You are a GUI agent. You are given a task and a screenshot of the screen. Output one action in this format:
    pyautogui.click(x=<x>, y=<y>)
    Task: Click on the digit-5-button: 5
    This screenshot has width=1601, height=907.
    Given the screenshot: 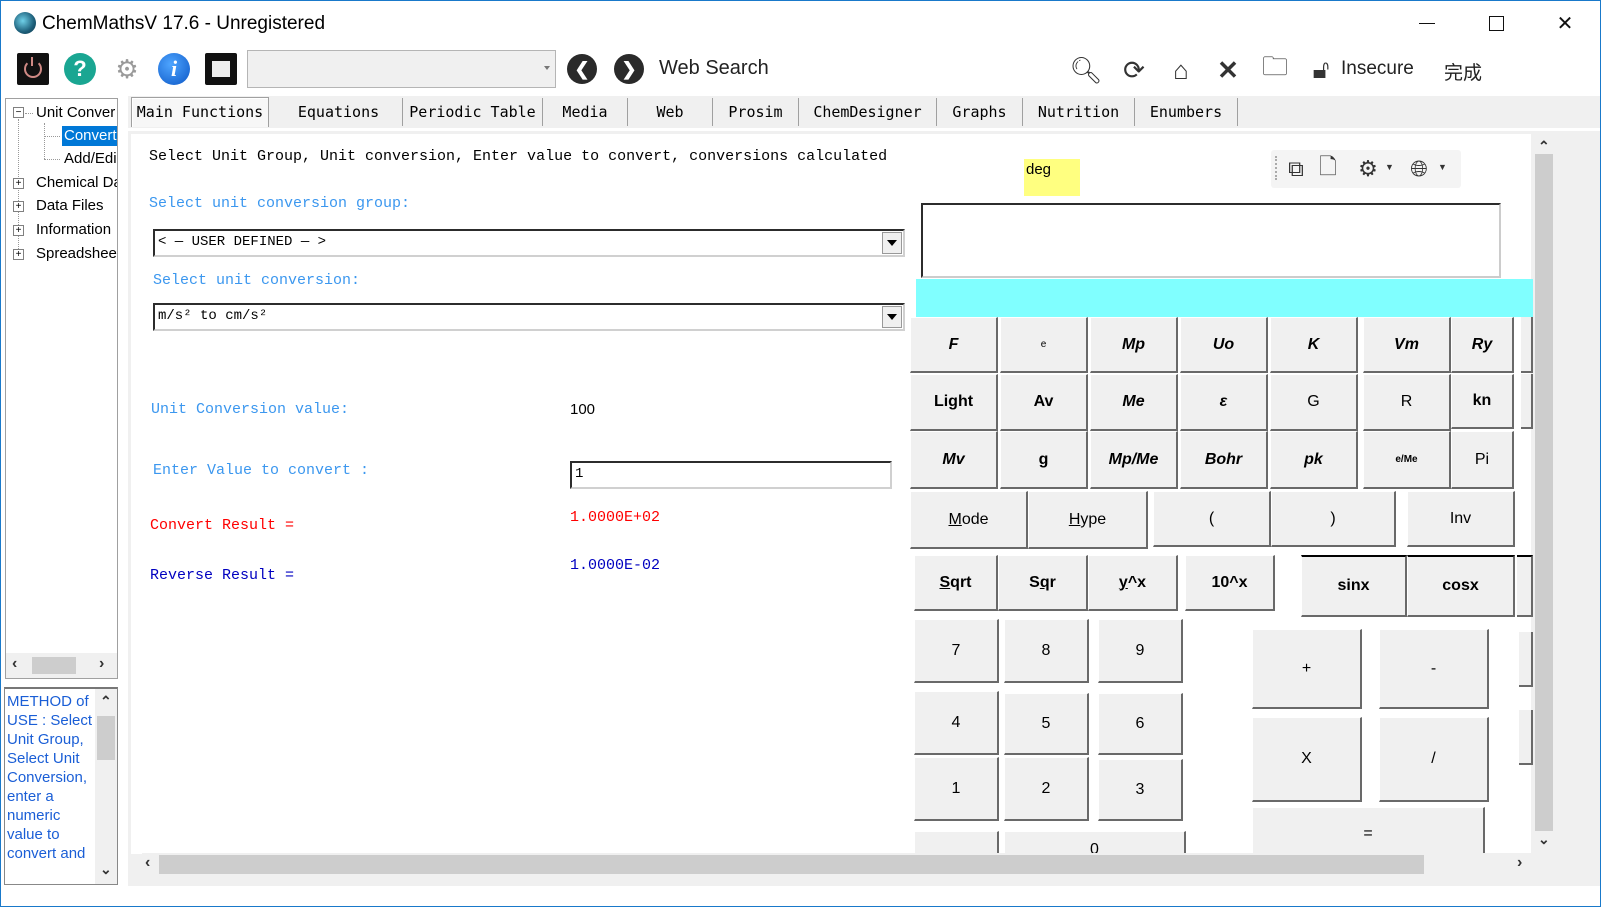 What is the action you would take?
    pyautogui.click(x=1046, y=724)
    